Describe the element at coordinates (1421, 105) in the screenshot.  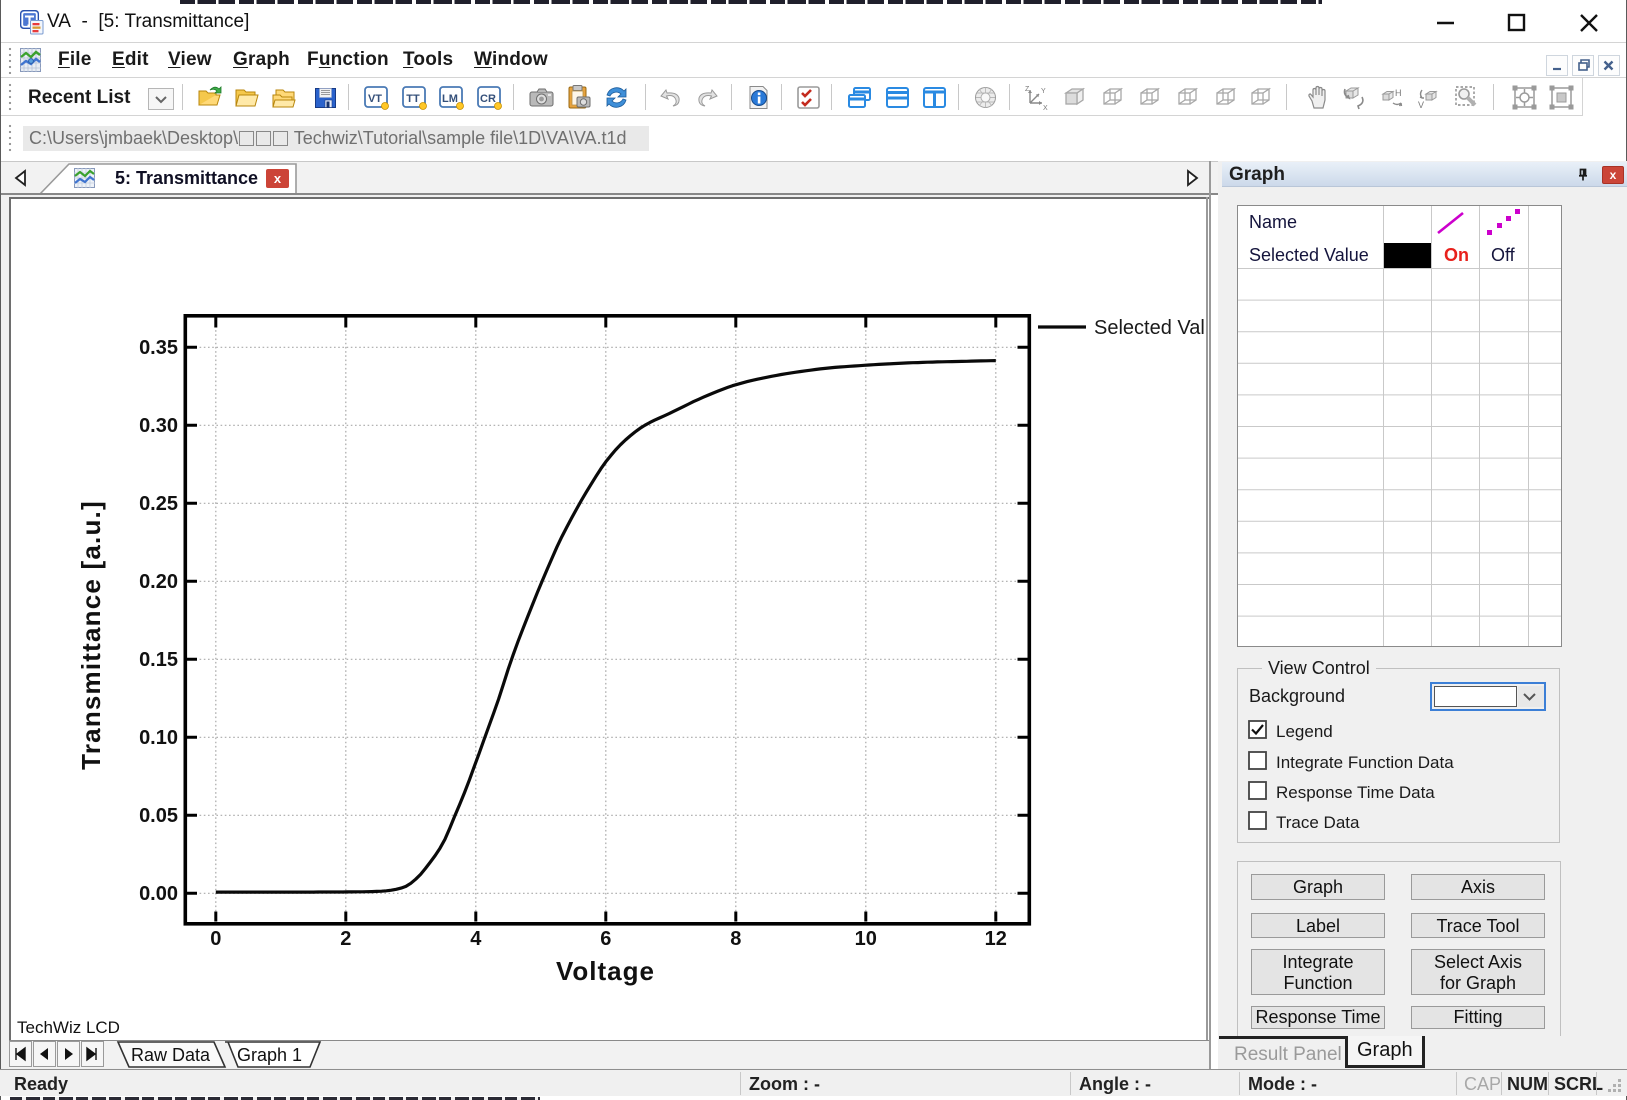
I see `svg-text: V` at that location.